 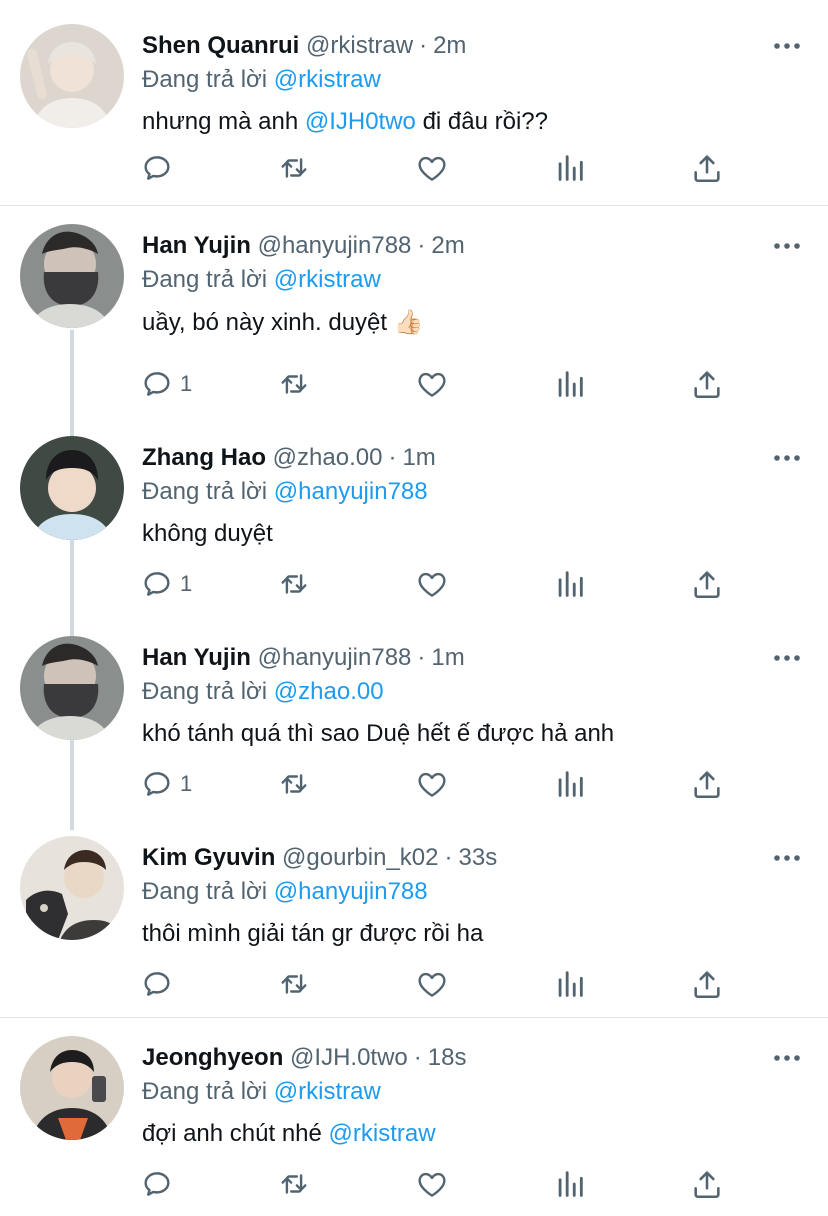 I want to click on mention-link: @IJH0two, so click(x=360, y=121).